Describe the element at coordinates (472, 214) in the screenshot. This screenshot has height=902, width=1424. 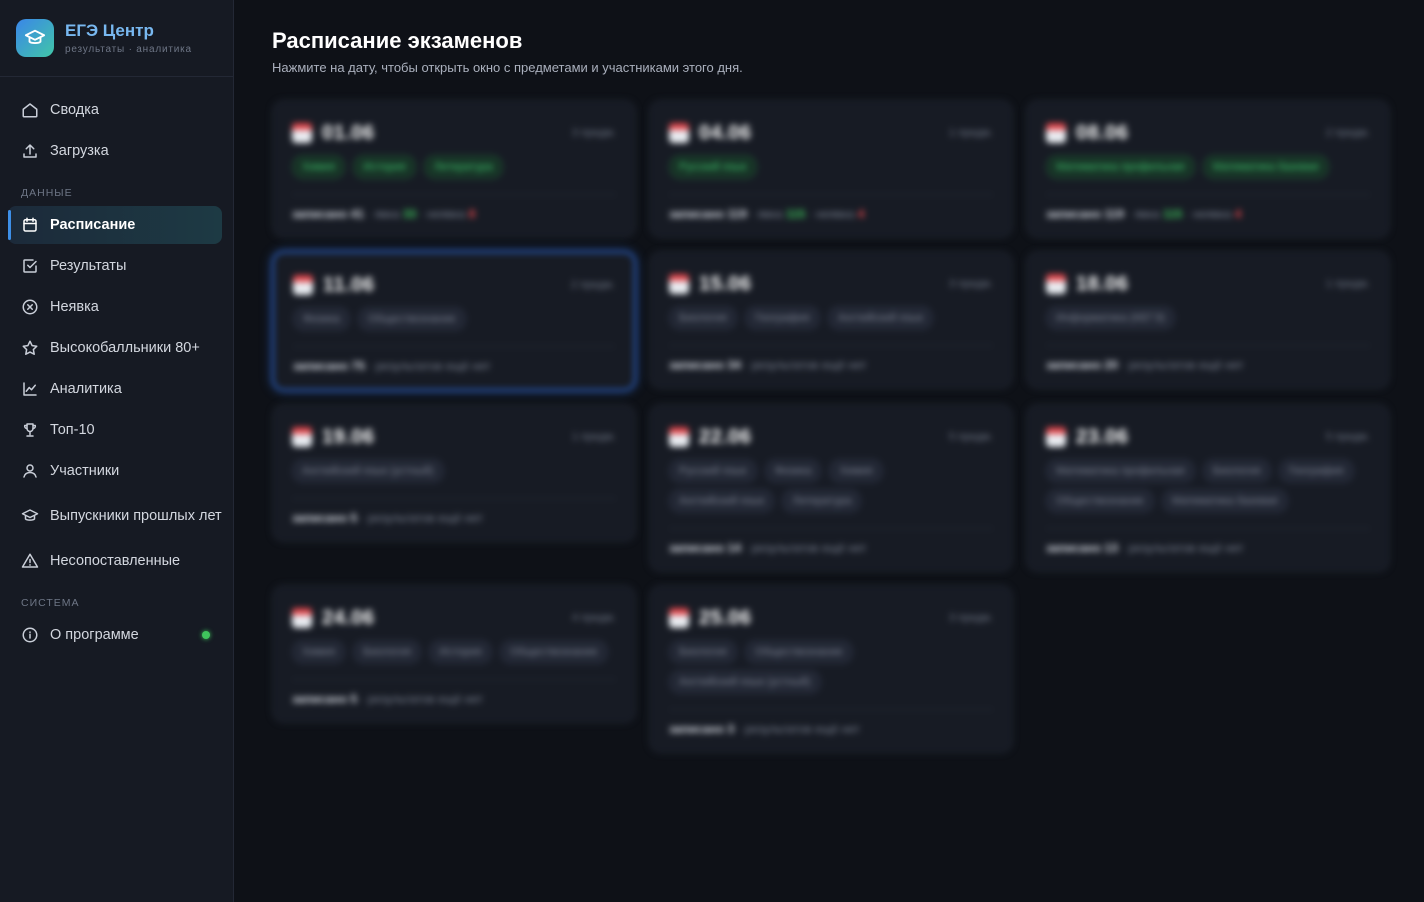
I see `absent-count: 8` at that location.